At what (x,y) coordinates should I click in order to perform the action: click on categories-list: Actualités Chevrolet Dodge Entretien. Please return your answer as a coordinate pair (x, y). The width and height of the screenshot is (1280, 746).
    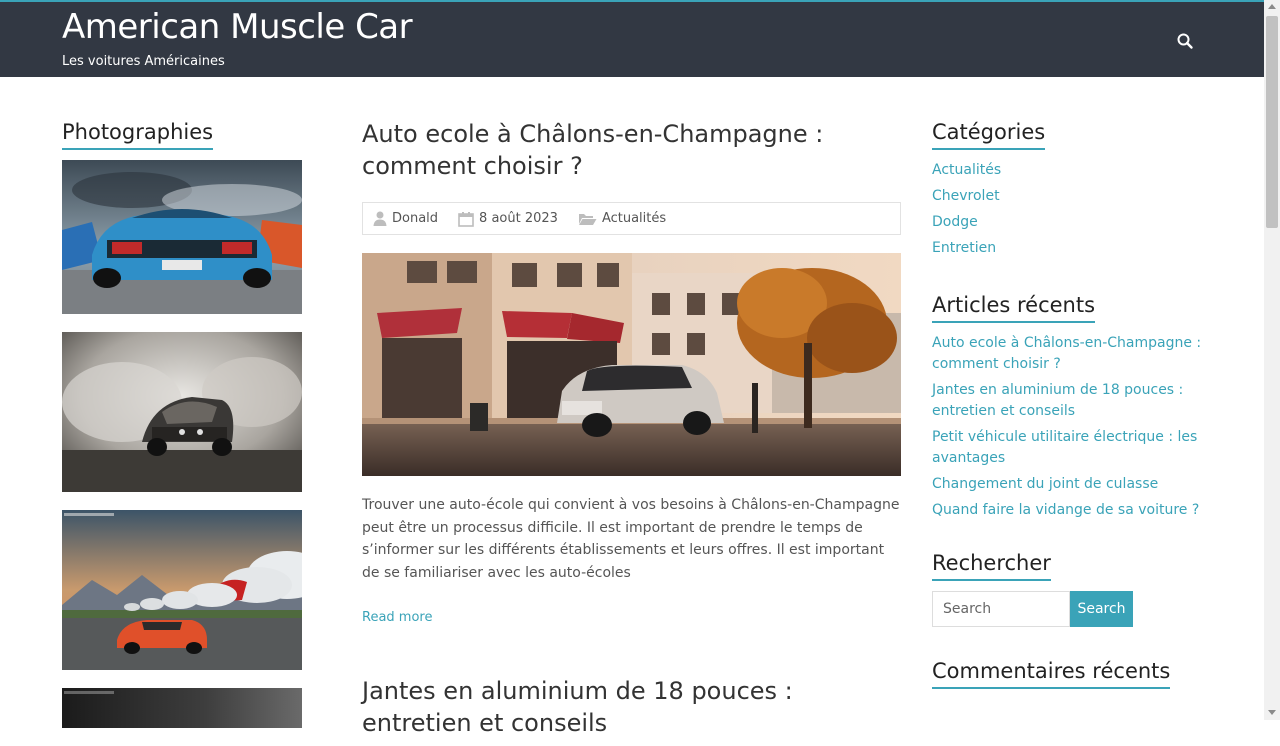
    Looking at the image, I should click on (1067, 209).